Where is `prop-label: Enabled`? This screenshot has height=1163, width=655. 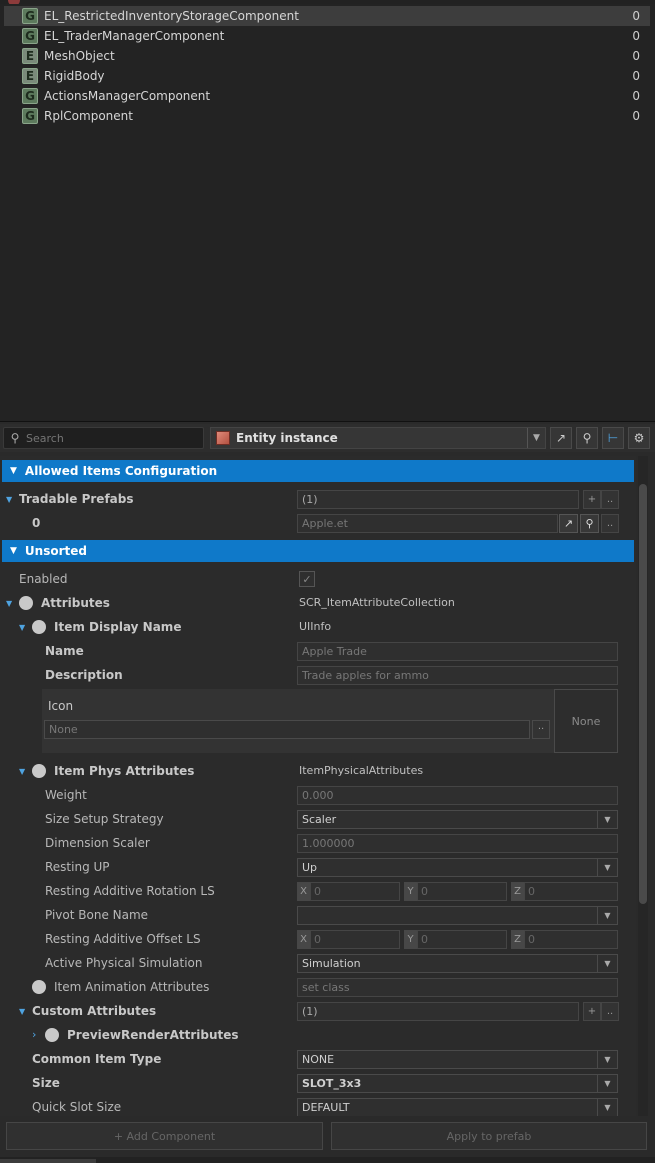 prop-label: Enabled is located at coordinates (43, 579).